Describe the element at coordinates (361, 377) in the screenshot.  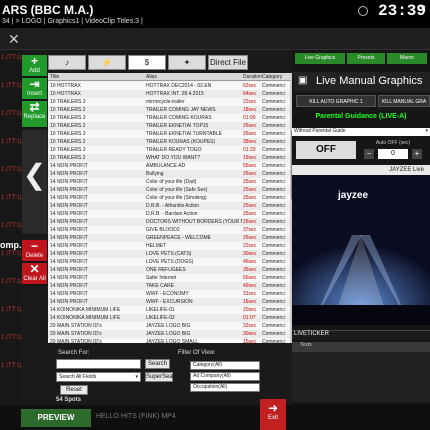
I see `ticker-list` at that location.